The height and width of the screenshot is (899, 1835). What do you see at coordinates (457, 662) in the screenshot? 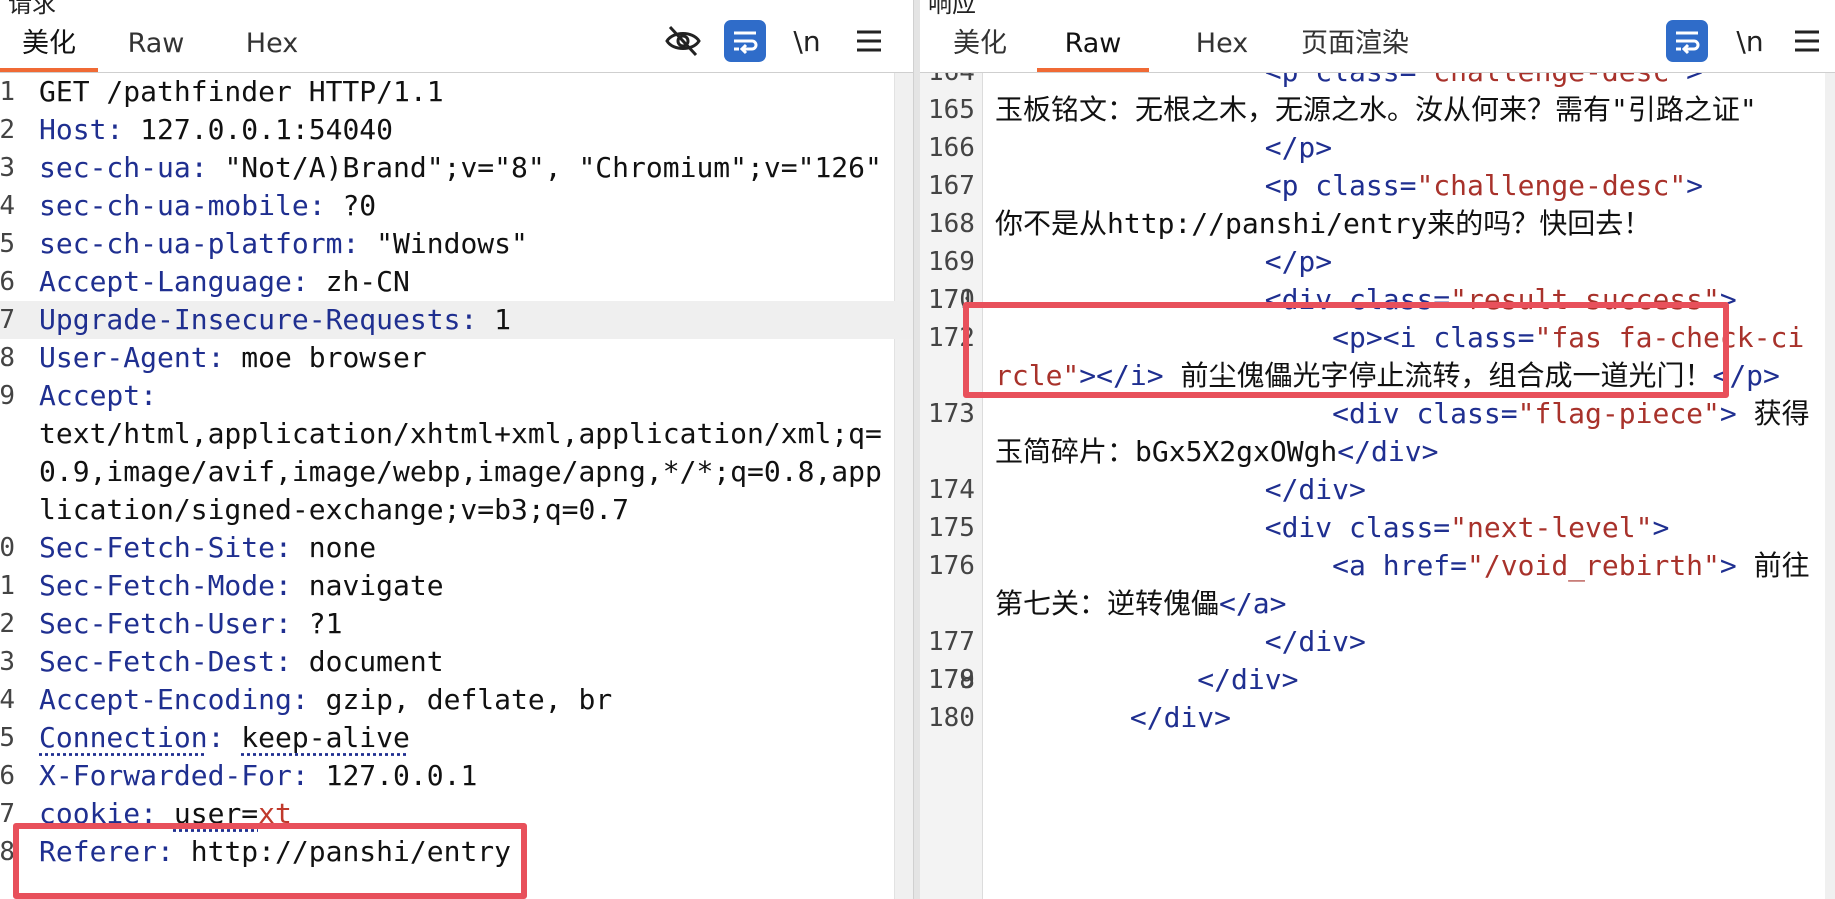
I see `request-line: 3 Sec-Fetch-Dest: document` at bounding box center [457, 662].